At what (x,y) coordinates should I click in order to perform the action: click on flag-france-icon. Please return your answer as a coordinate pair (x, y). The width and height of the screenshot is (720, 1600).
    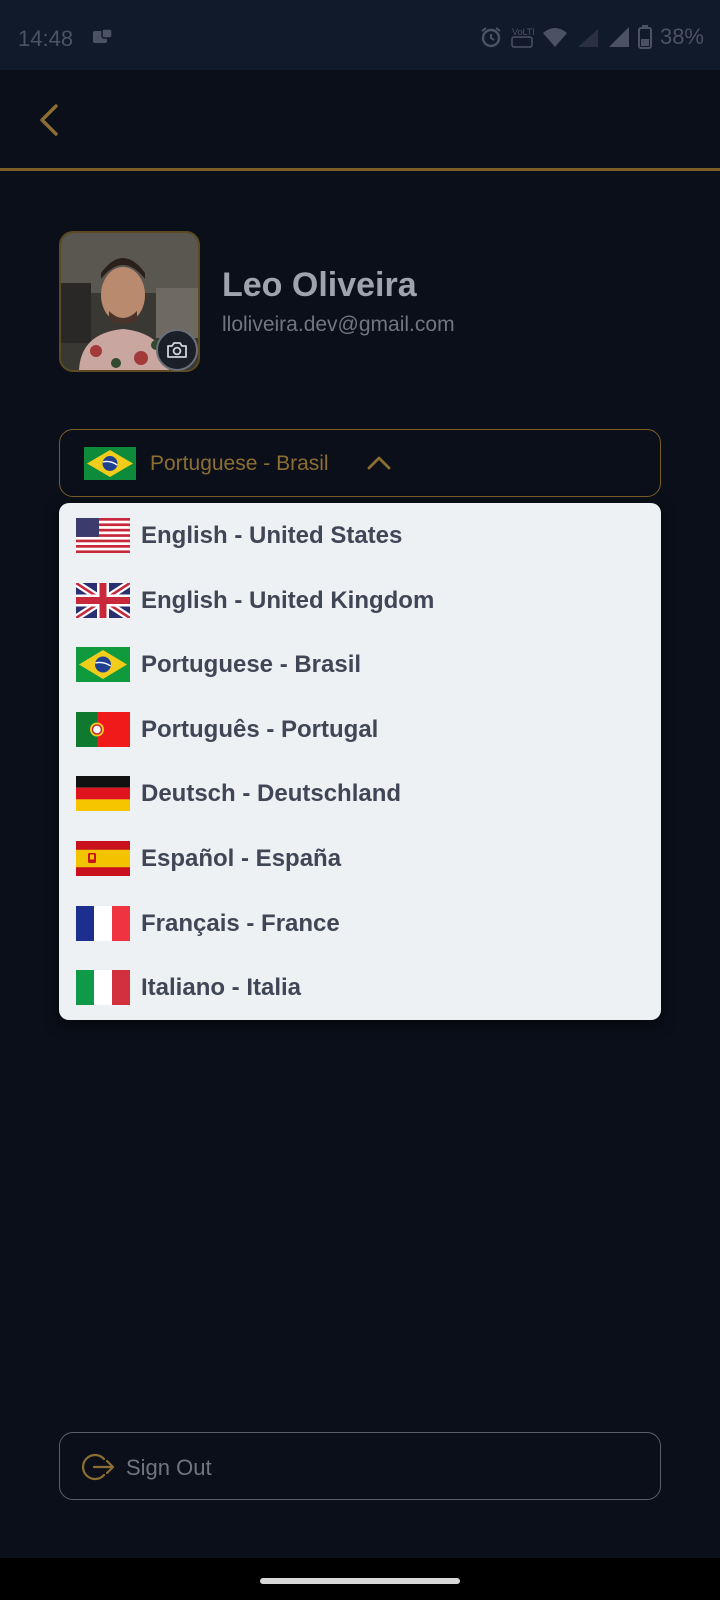
    Looking at the image, I should click on (103, 923).